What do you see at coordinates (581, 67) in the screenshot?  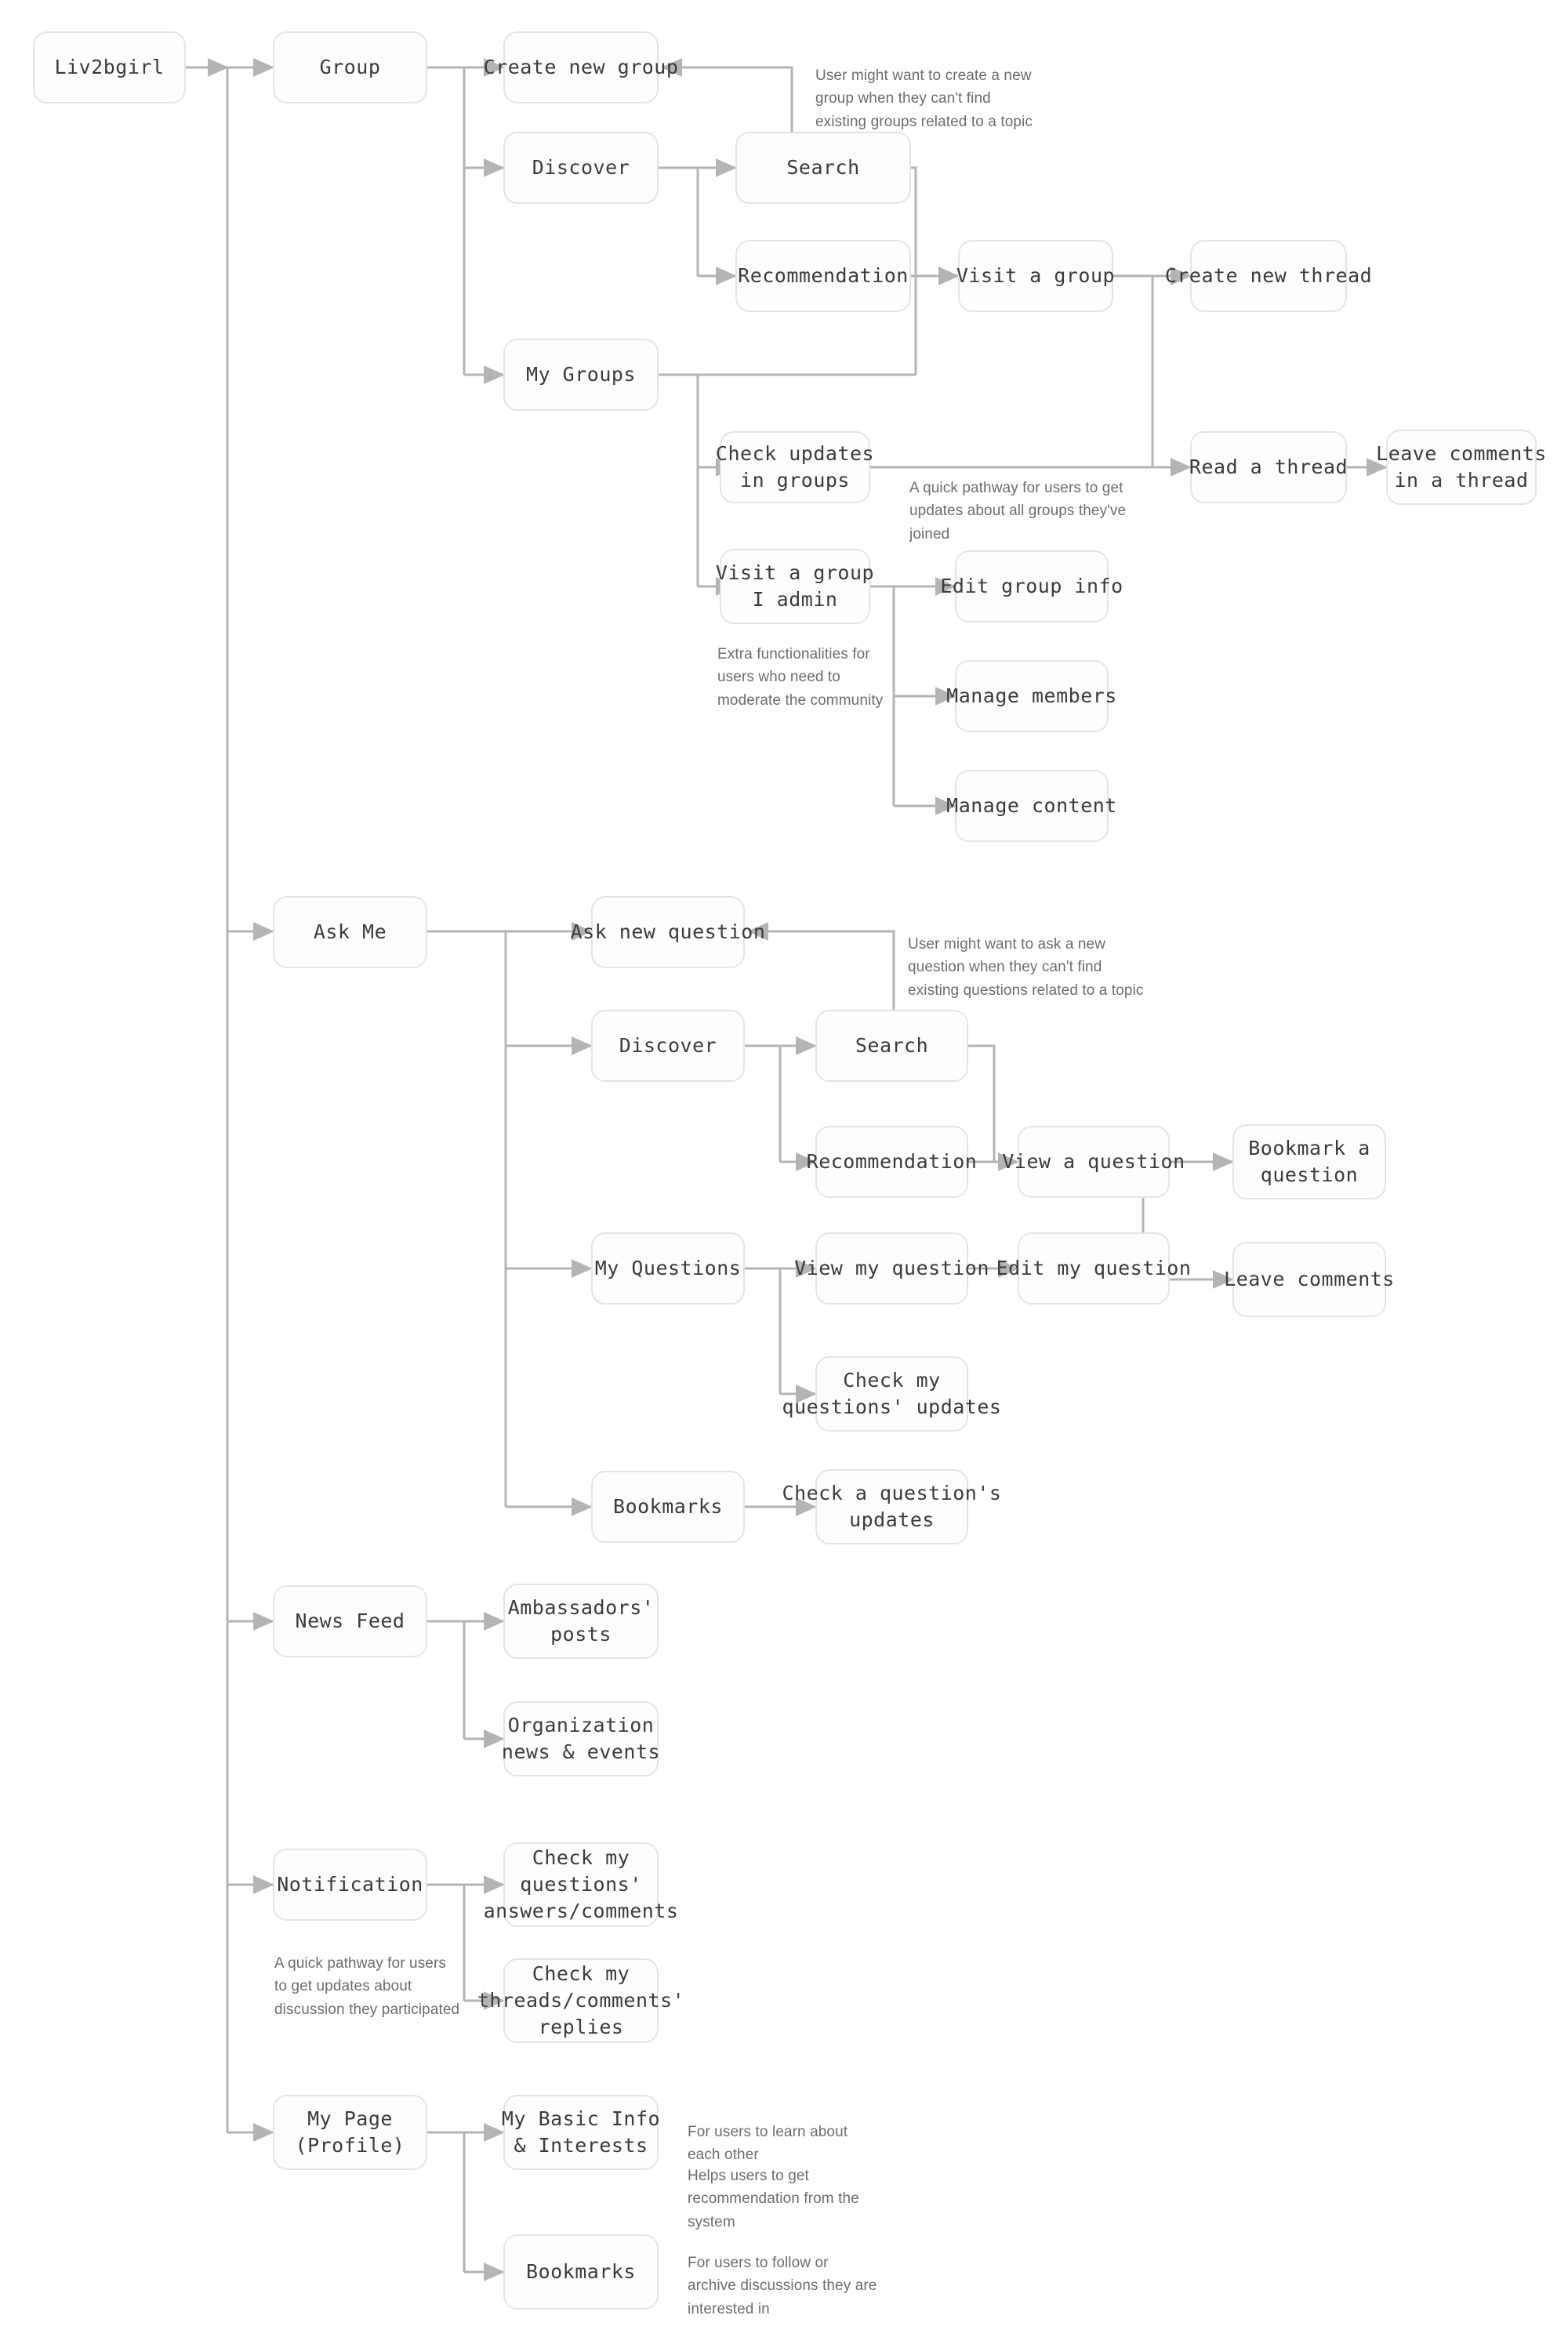 I see `node-create-new-group: Create new group` at bounding box center [581, 67].